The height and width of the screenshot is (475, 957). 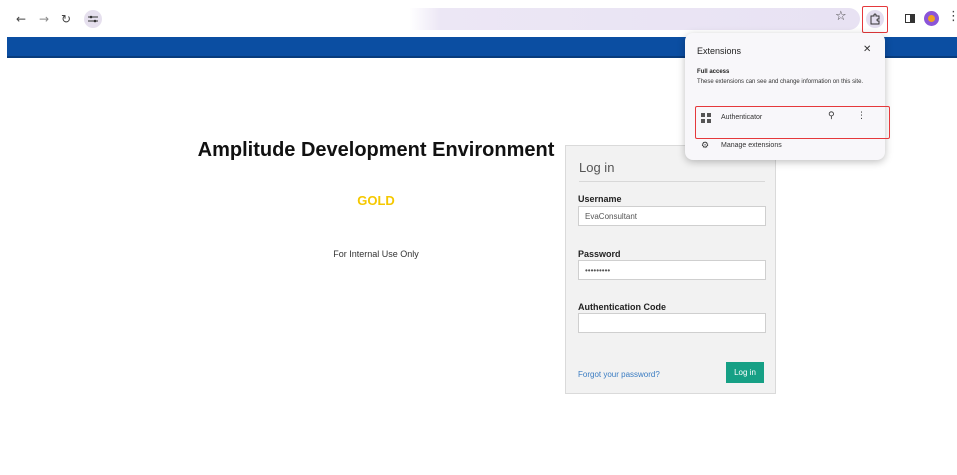 I want to click on profile-avatar, so click(x=931, y=18).